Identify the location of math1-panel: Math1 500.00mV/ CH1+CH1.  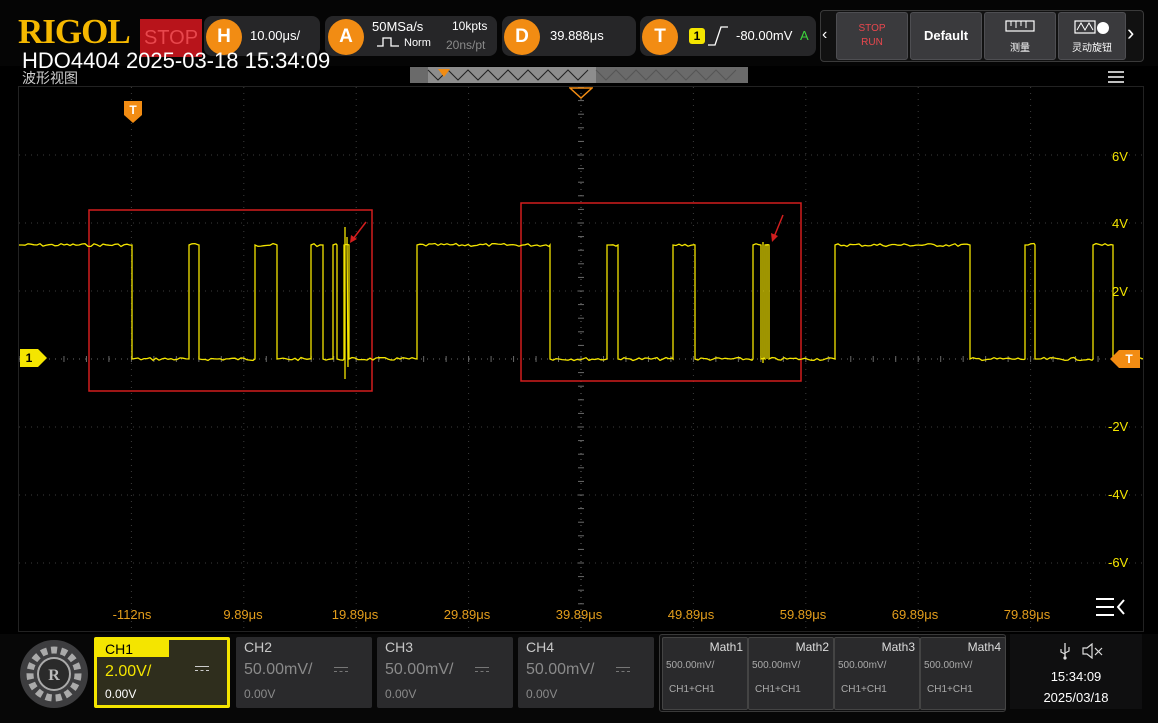
(705, 673).